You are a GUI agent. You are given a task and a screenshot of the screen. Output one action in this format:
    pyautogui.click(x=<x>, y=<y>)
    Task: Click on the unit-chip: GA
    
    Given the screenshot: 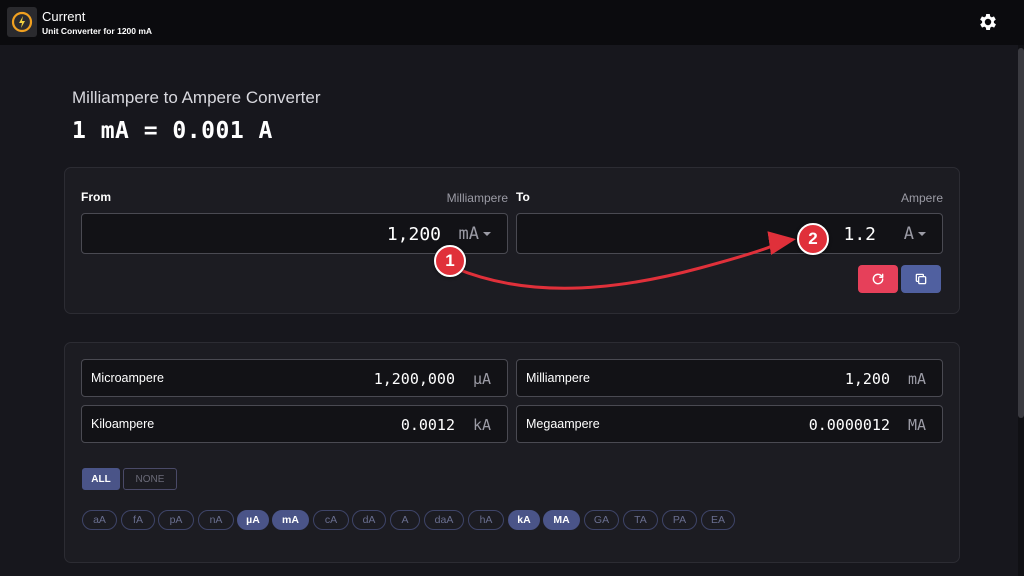 What is the action you would take?
    pyautogui.click(x=601, y=520)
    